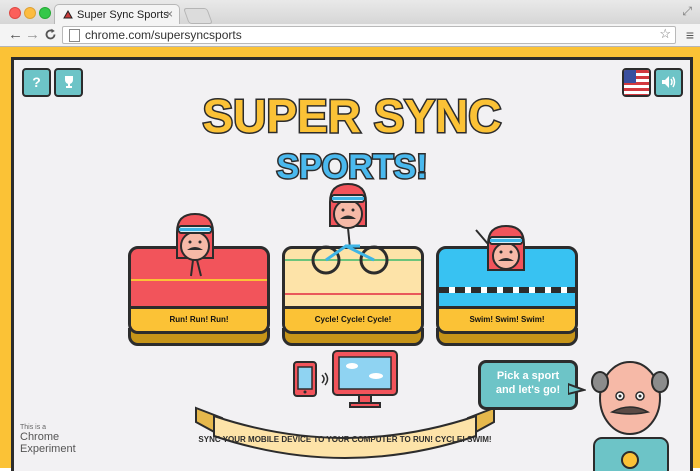 The width and height of the screenshot is (700, 471). Describe the element at coordinates (32, 34) in the screenshot. I see `forward-button: →` at that location.